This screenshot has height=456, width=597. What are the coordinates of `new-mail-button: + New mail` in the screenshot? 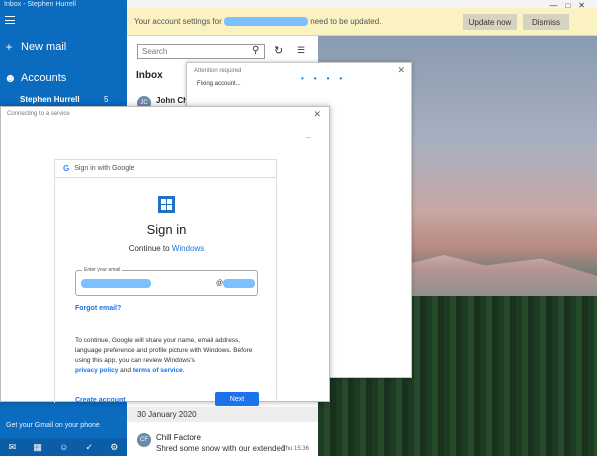 It's located at (35, 47).